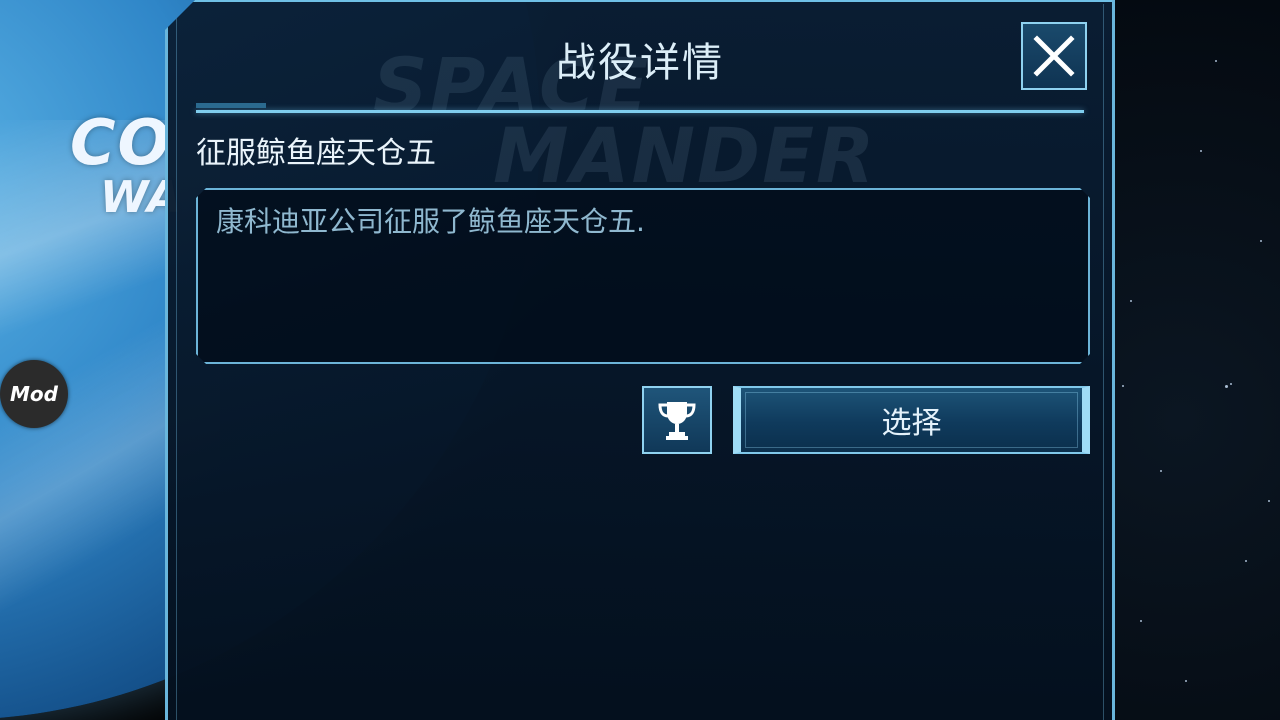 This screenshot has height=720, width=1280. I want to click on logo-line-1: CO, so click(121, 142).